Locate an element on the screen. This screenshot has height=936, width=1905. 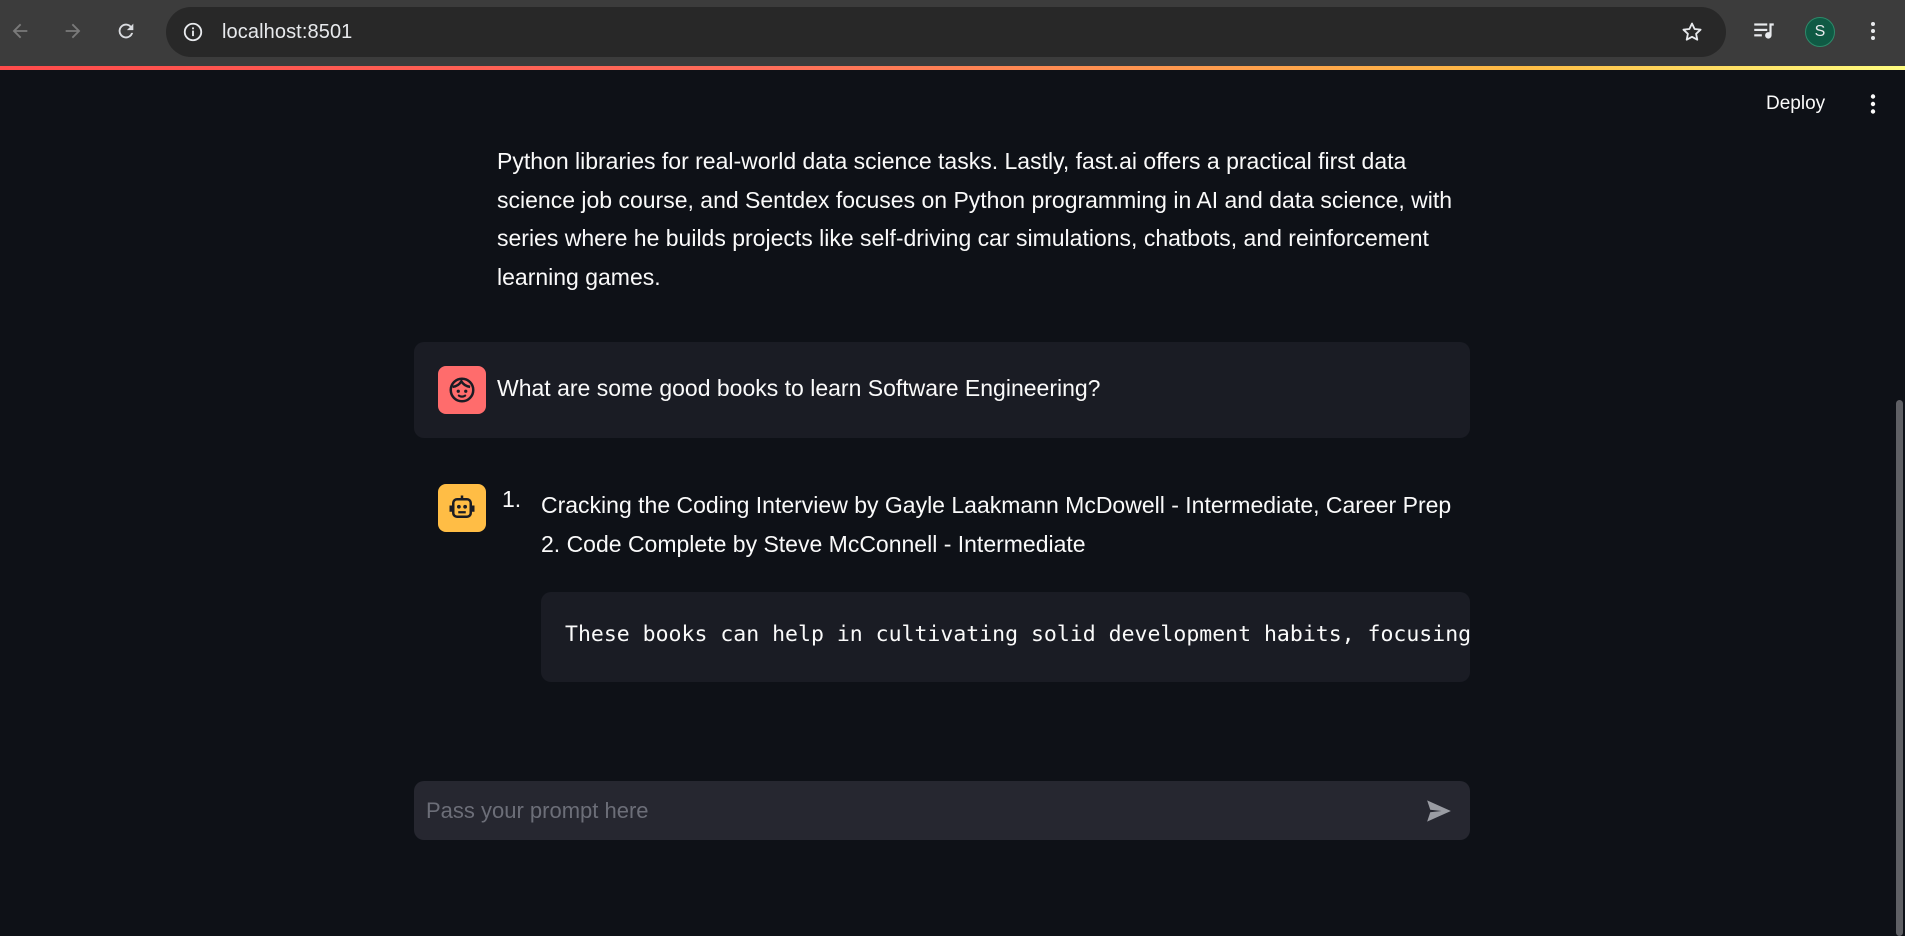
app-main-menu-button is located at coordinates (1873, 104).